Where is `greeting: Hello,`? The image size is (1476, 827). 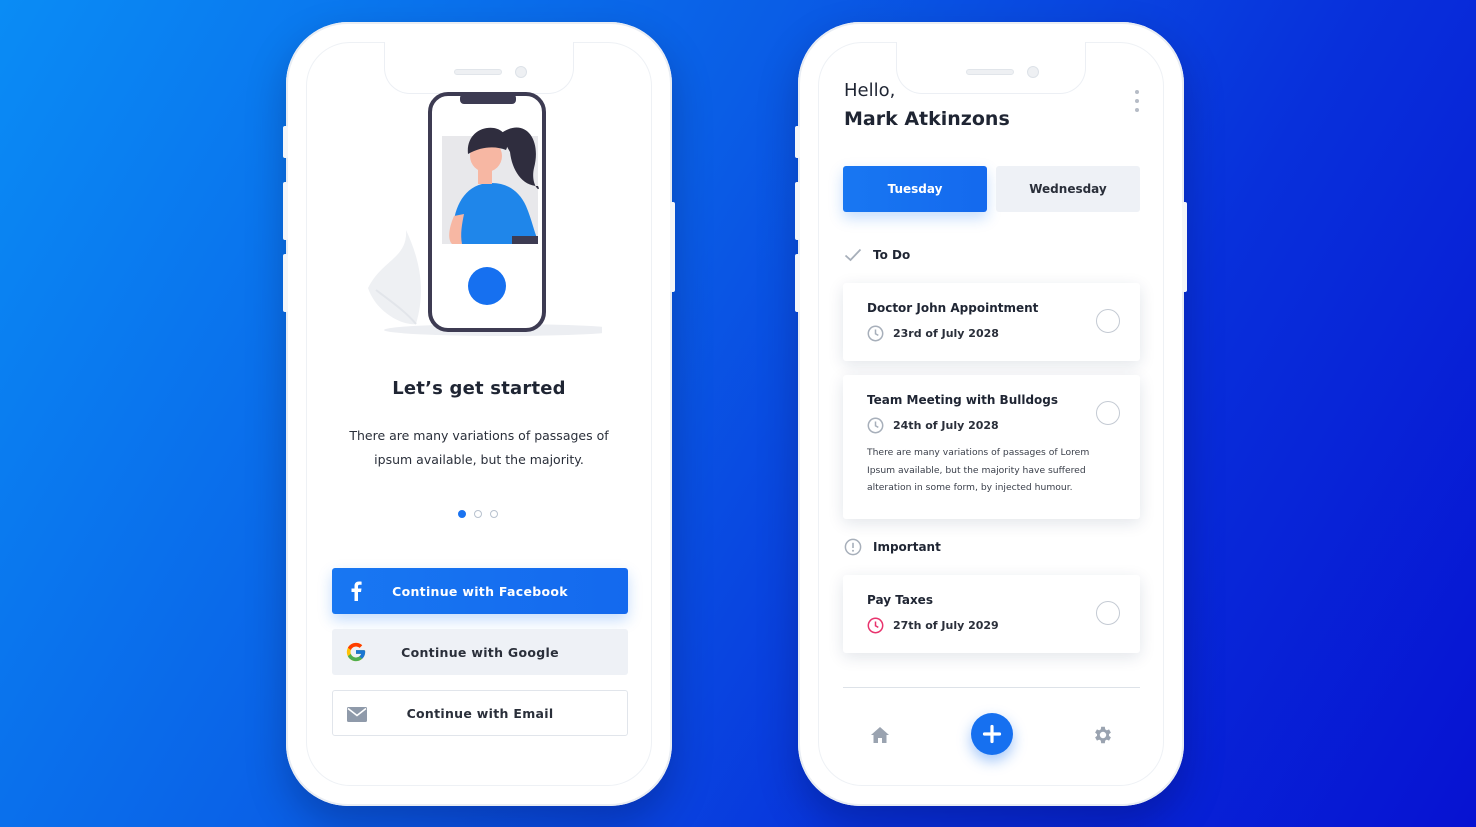 greeting: Hello, is located at coordinates (870, 90).